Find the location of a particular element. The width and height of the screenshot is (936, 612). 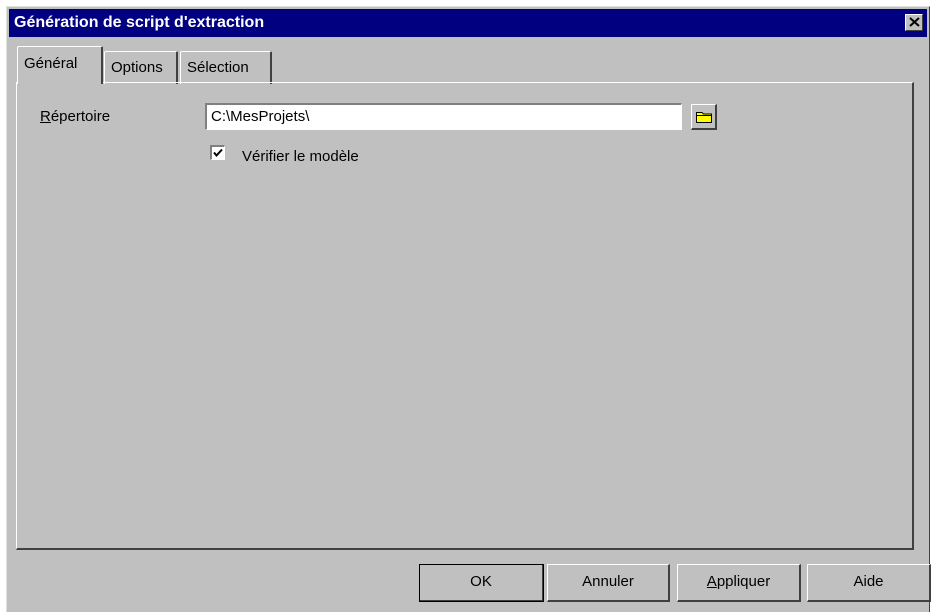

ok-button-label: OK is located at coordinates (481, 581).